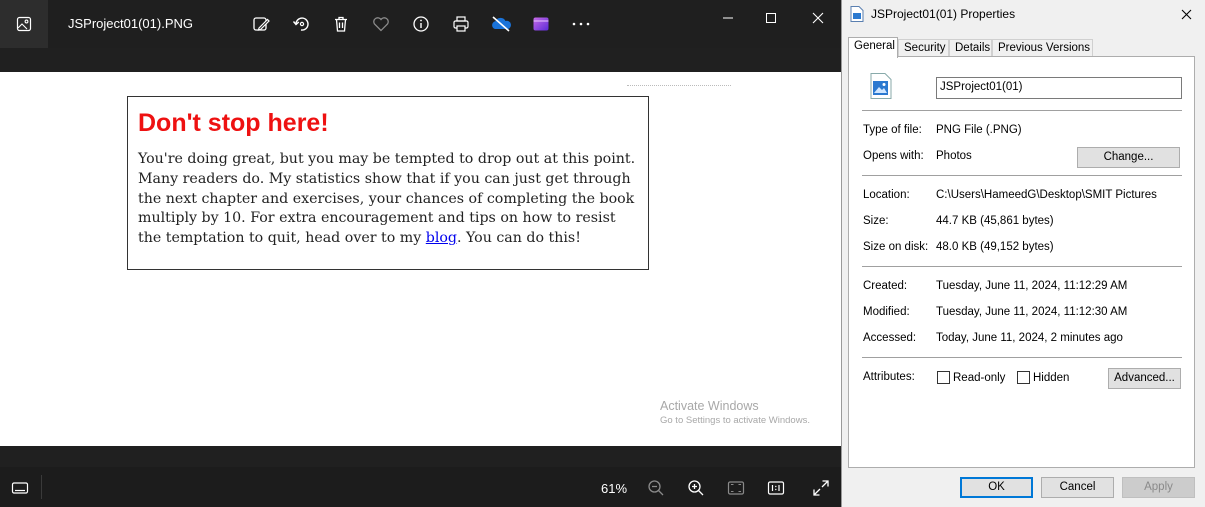 This screenshot has width=1205, height=507. I want to click on rotate-button, so click(301, 24).